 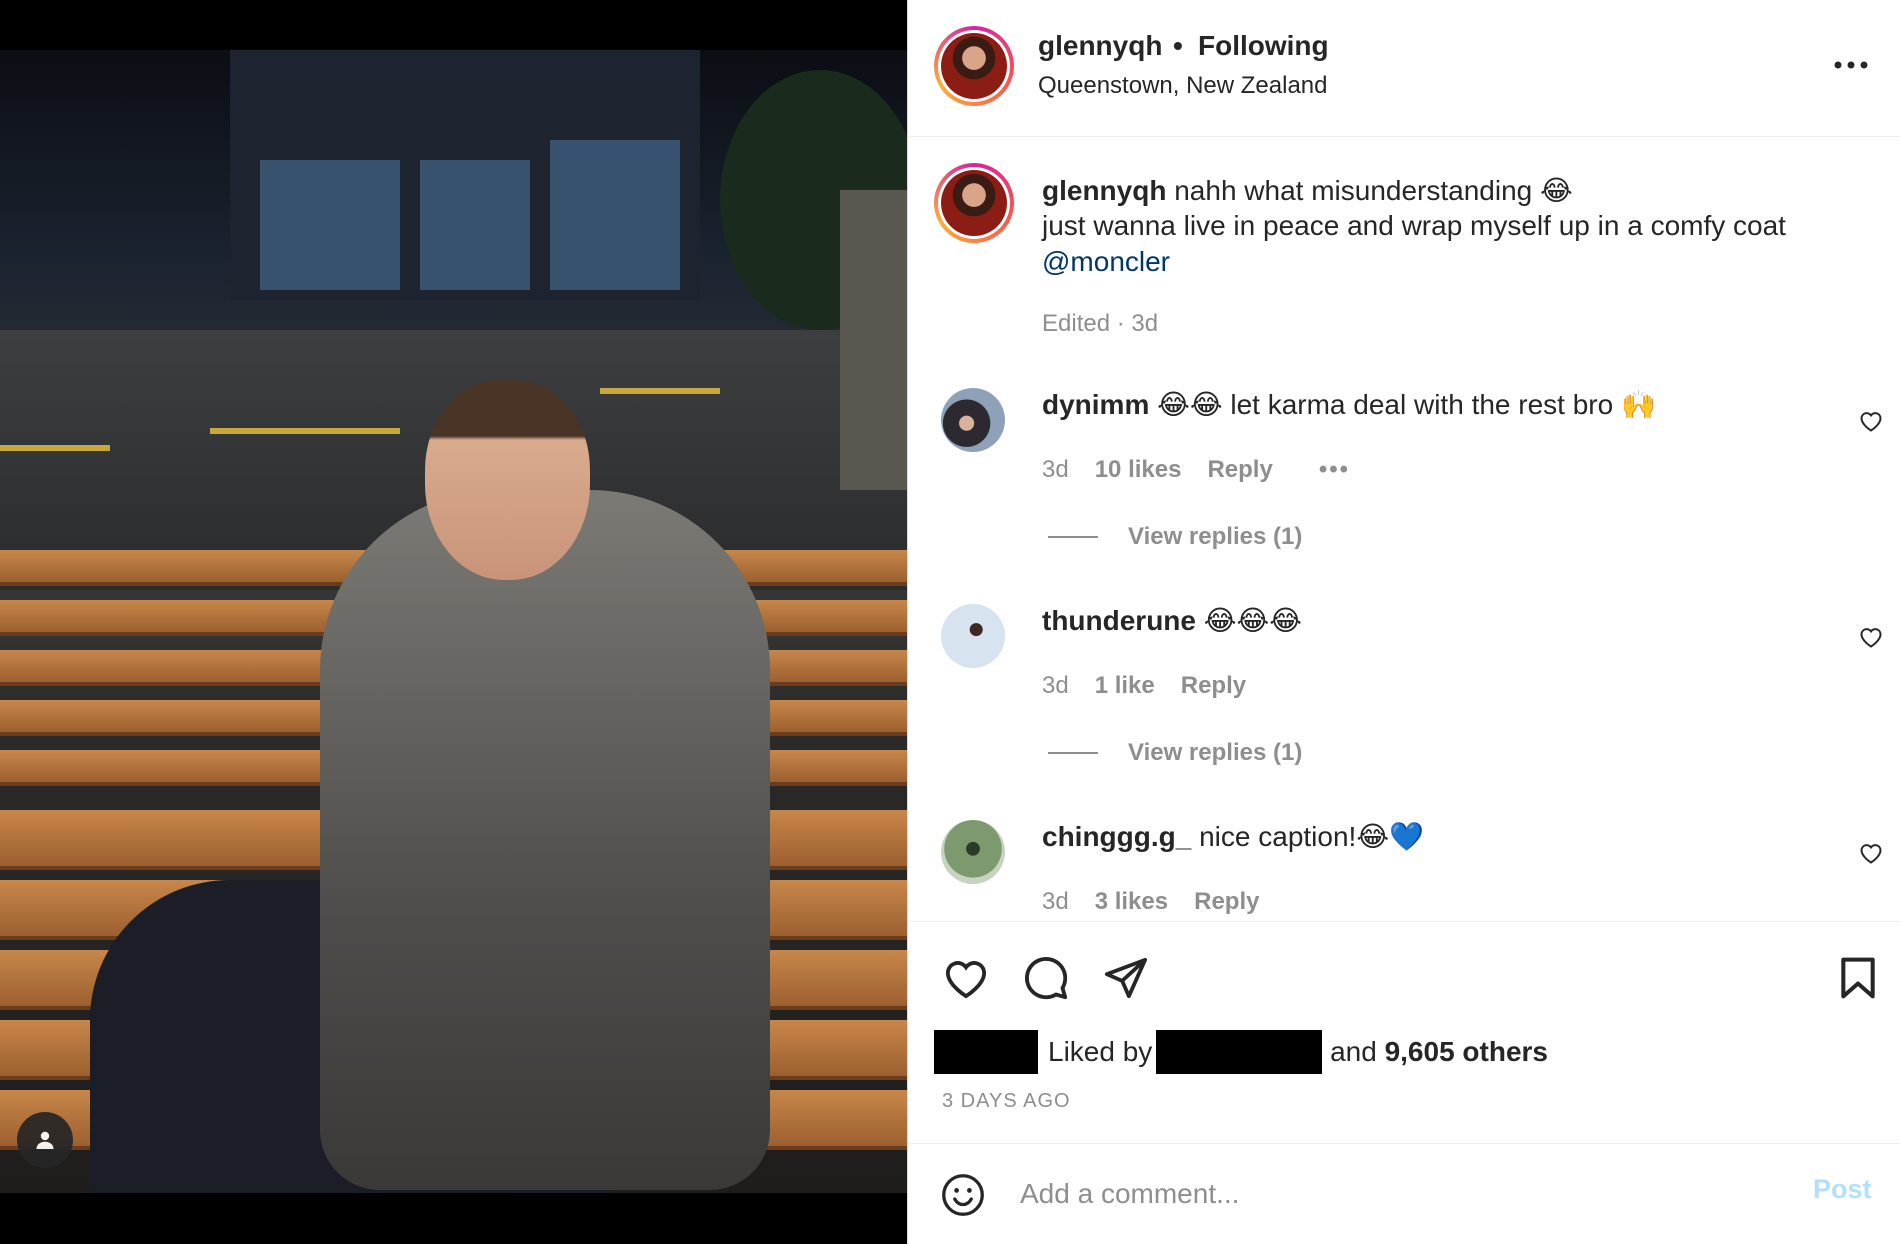 What do you see at coordinates (1334, 470) in the screenshot?
I see `comment-more-icon: •••` at bounding box center [1334, 470].